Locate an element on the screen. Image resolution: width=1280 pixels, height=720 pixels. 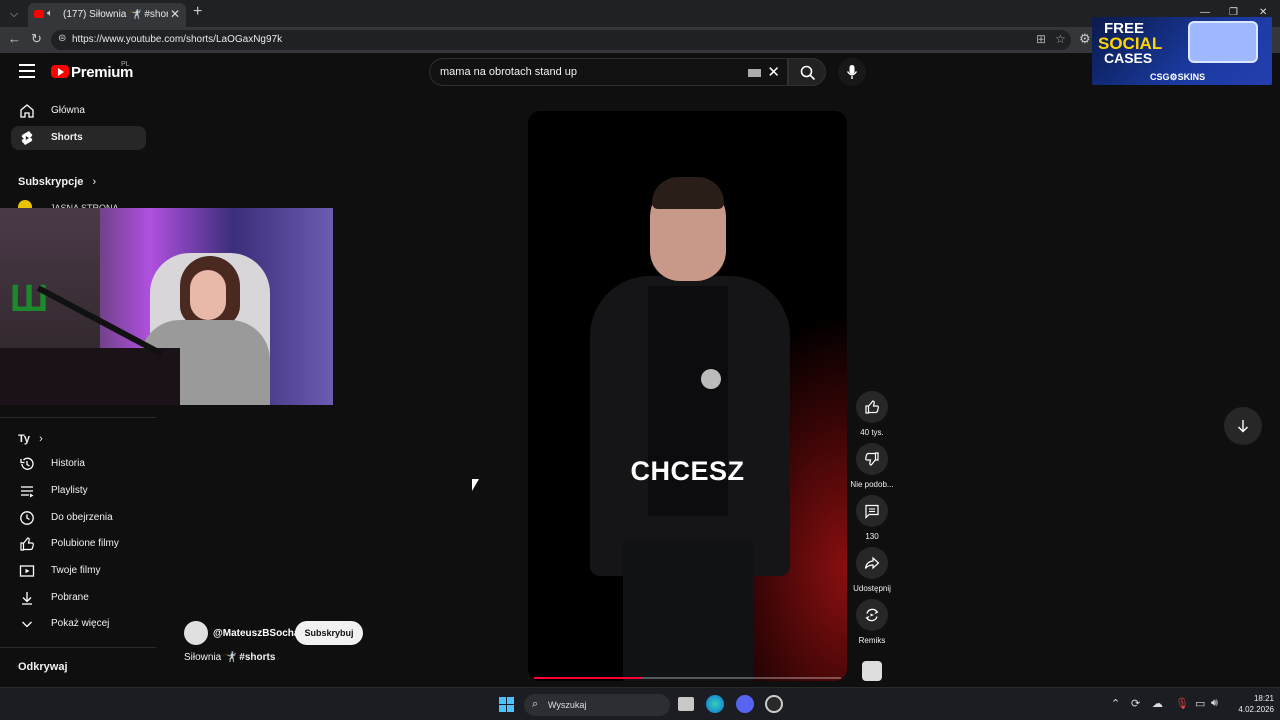
tab-list-dropdown-icon: ⌵ is located at coordinates (14, 14).